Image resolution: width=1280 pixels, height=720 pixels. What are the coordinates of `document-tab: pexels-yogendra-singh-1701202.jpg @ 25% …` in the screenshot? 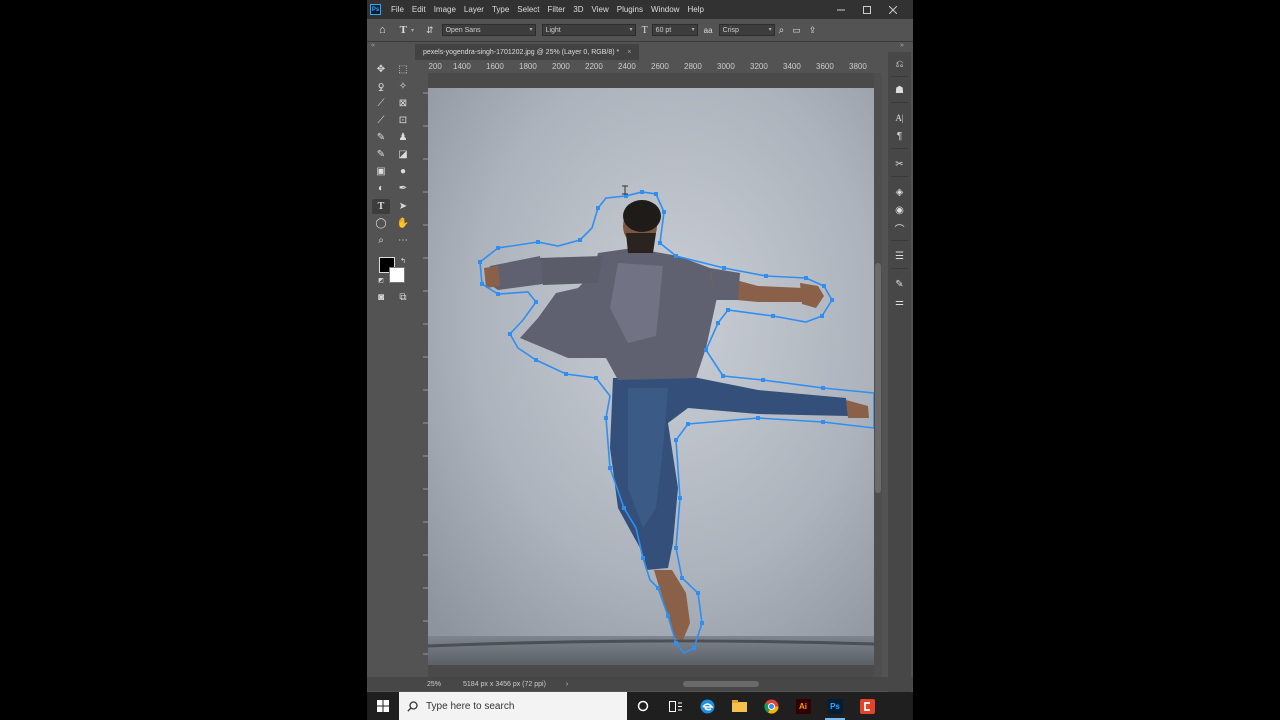 It's located at (527, 52).